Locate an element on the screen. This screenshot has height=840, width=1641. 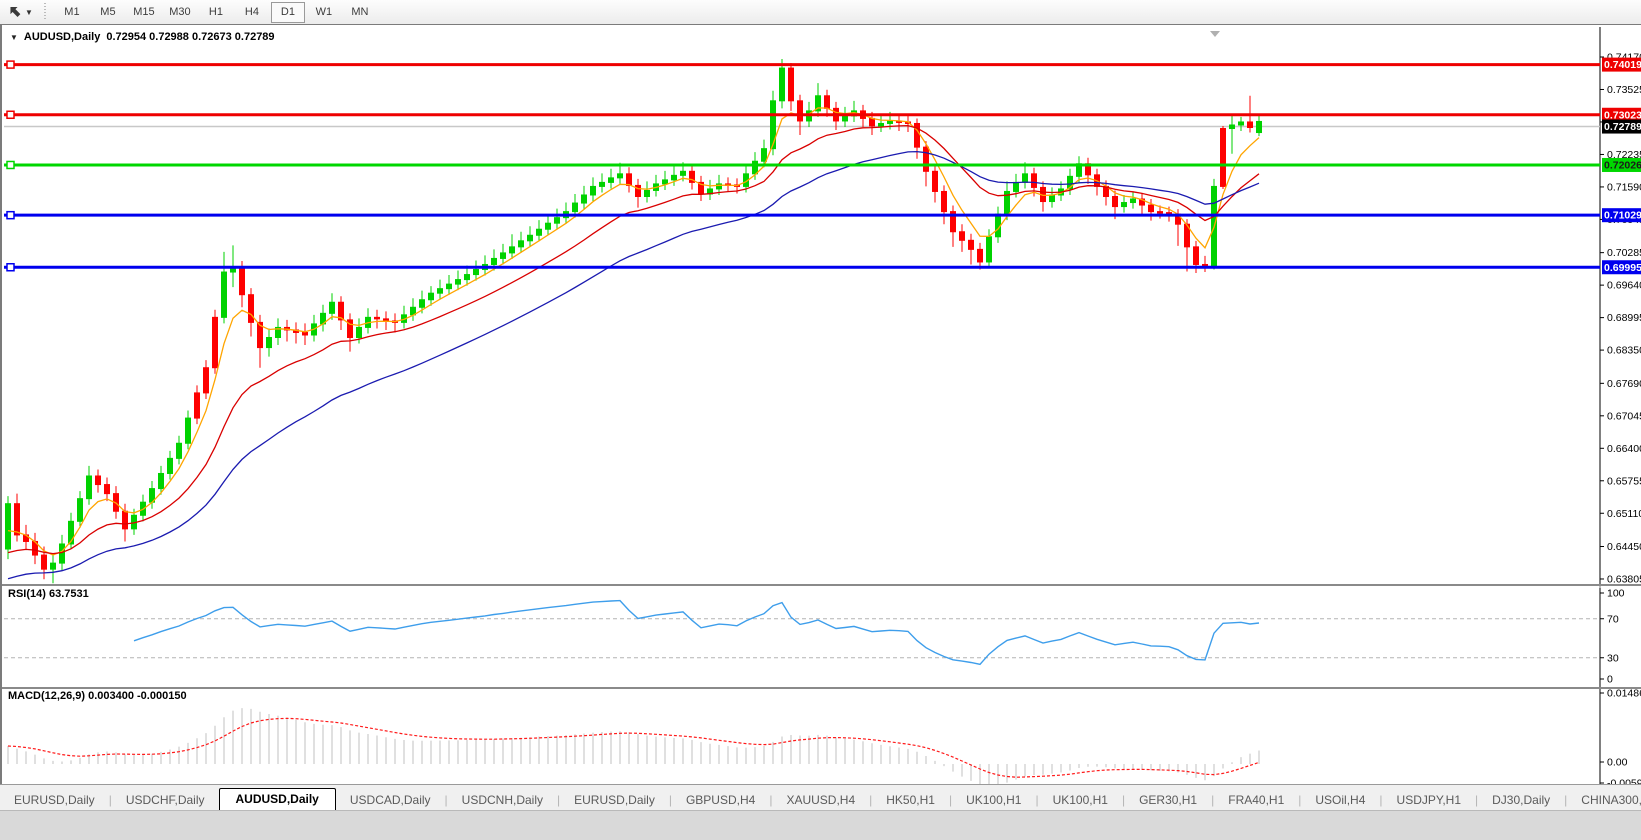
chart-cursor-icon-glyph is located at coordinates (15, 12).